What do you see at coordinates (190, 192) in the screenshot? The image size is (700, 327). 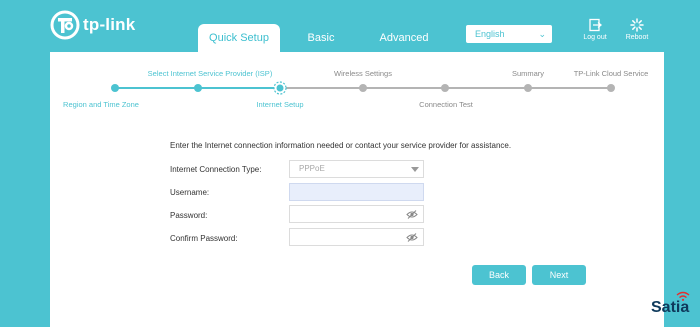 I see `username-label: Username:` at bounding box center [190, 192].